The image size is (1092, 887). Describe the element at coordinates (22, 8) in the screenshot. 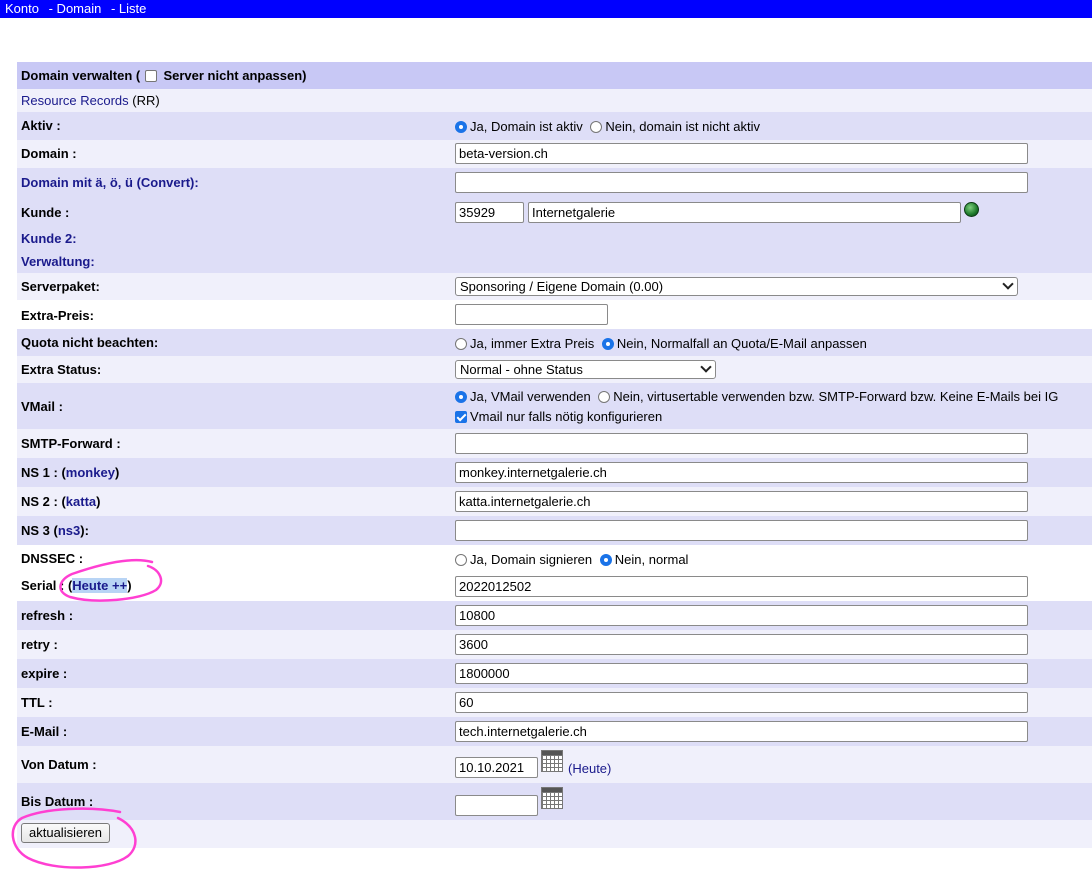

I see `nav-konto-link: Konto` at that location.